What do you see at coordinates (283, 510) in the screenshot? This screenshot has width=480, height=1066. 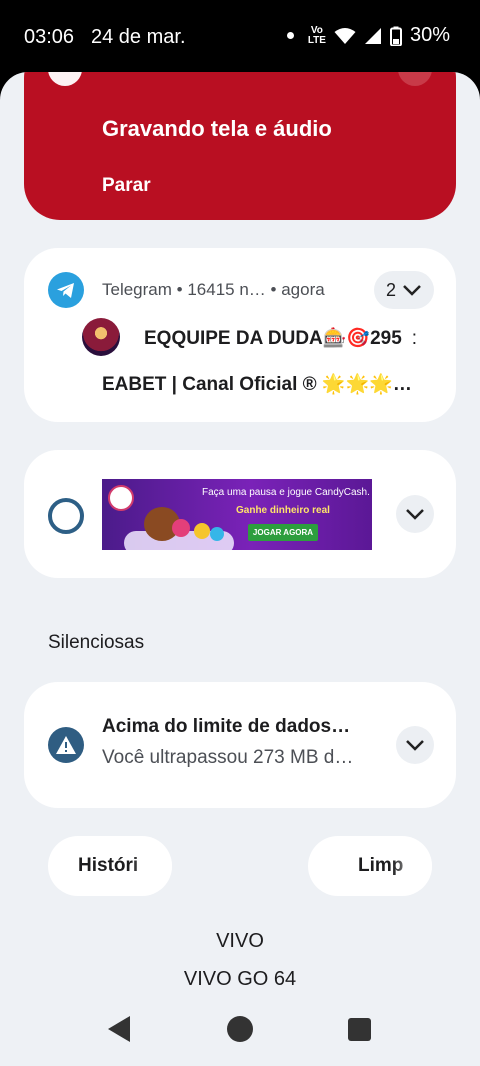 I see `ad-subline: Ganhe dinheiro real` at bounding box center [283, 510].